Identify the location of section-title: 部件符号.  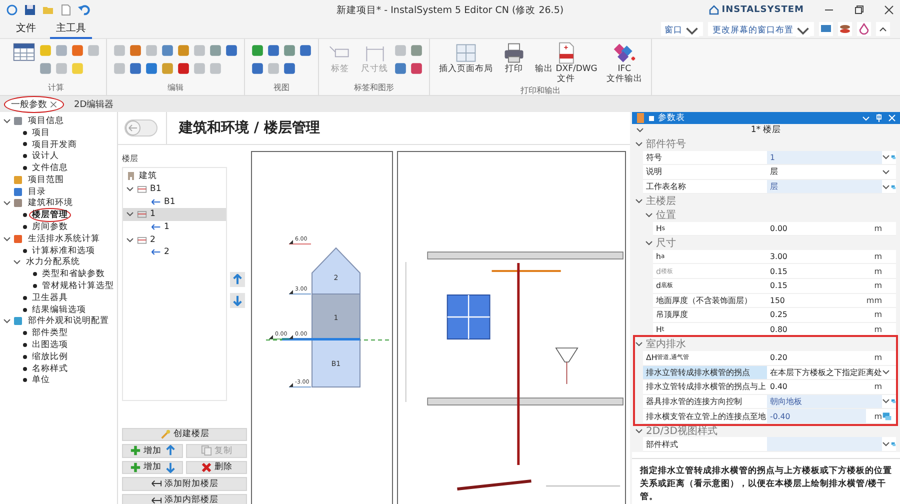
(666, 143).